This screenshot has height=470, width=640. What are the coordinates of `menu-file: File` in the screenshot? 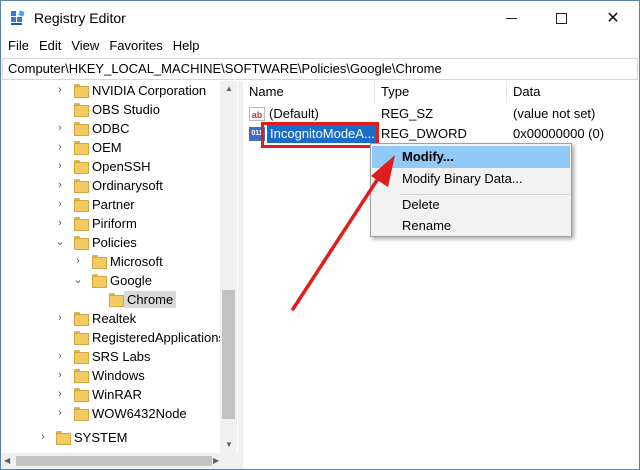 It's located at (17, 46).